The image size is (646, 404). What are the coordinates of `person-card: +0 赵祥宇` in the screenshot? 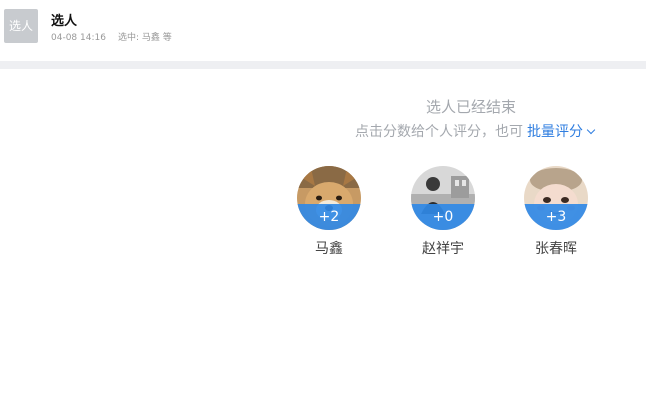 It's located at (443, 212).